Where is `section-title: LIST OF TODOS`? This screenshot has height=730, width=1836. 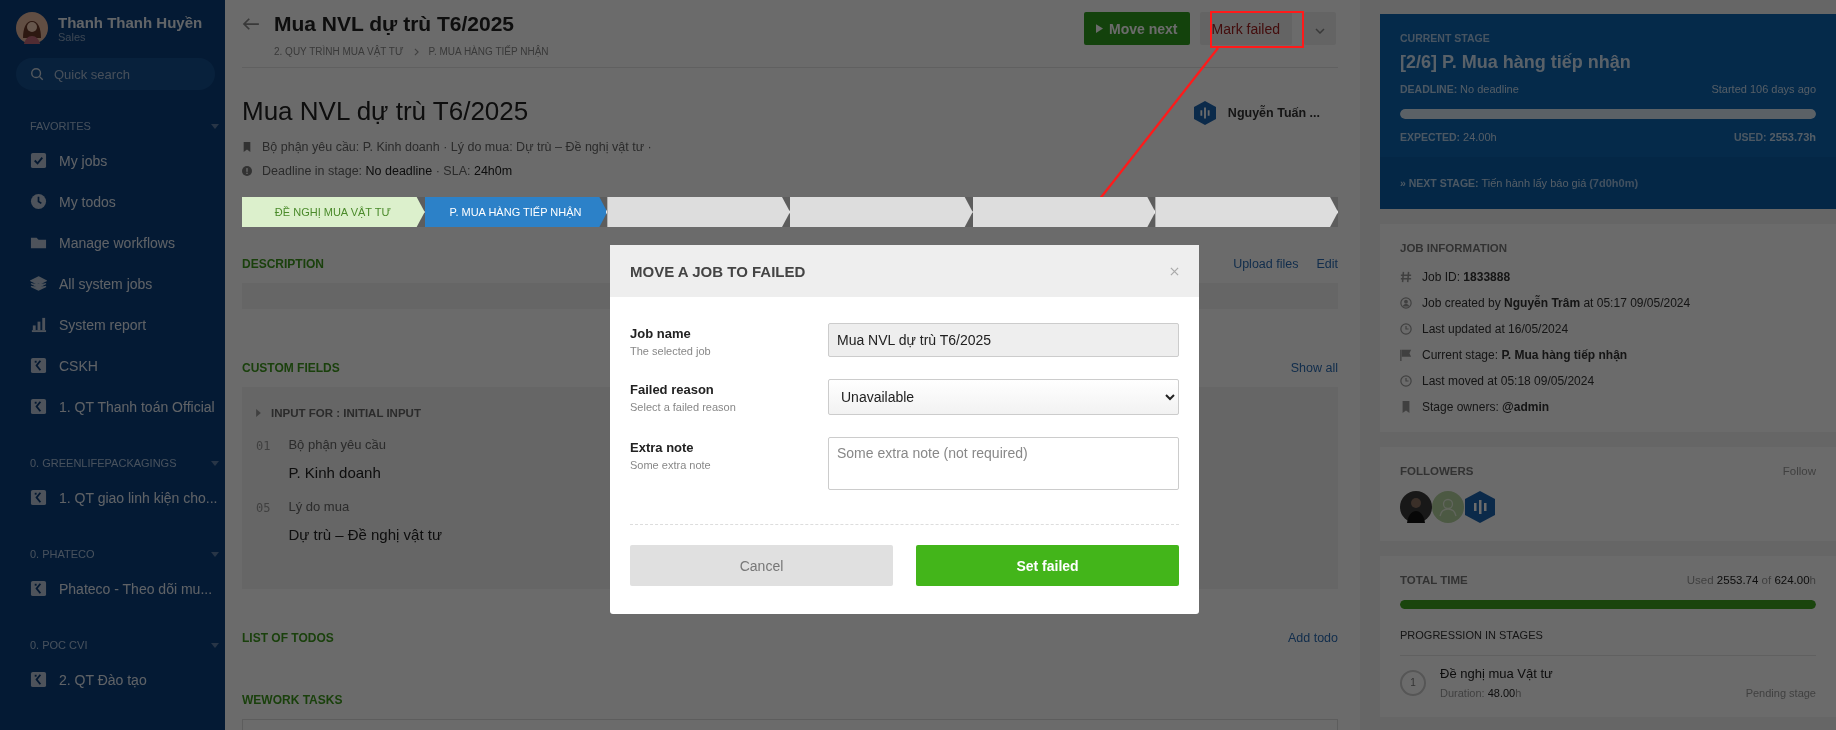
section-title: LIST OF TODOS is located at coordinates (288, 638).